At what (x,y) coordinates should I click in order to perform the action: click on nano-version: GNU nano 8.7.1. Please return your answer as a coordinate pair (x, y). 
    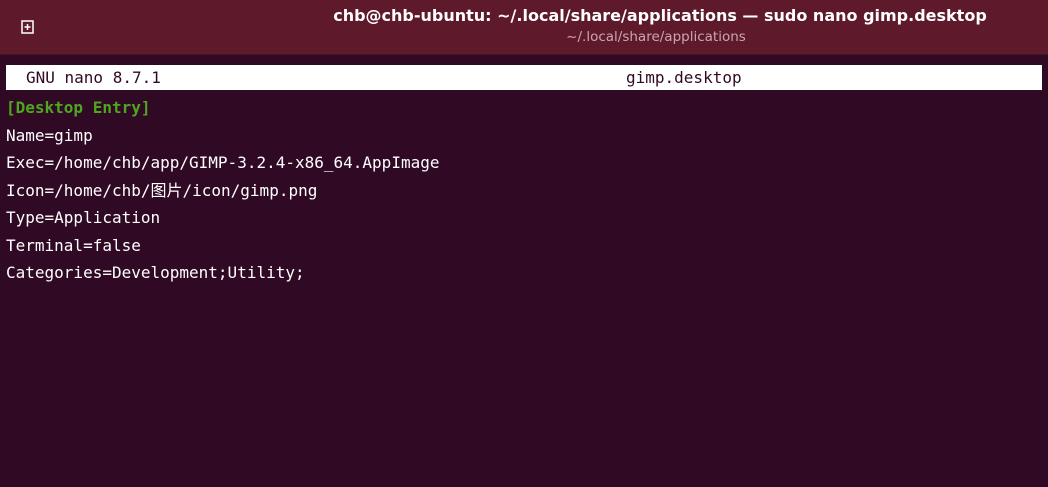
    Looking at the image, I should click on (93, 77).